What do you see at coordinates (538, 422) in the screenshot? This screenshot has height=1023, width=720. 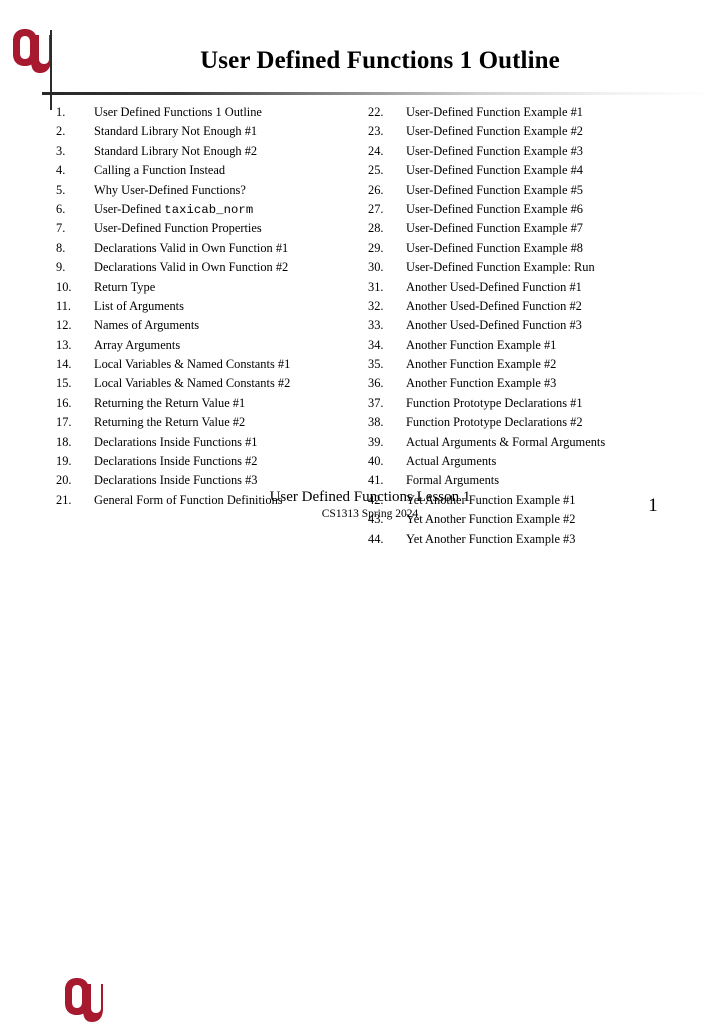 I see `outline-item: 38. Function Prototype Declarations #2` at bounding box center [538, 422].